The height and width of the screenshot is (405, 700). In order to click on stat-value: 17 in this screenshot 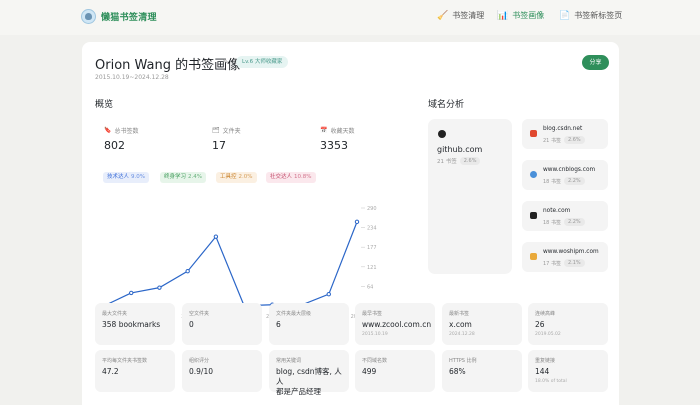, I will do `click(219, 145)`.